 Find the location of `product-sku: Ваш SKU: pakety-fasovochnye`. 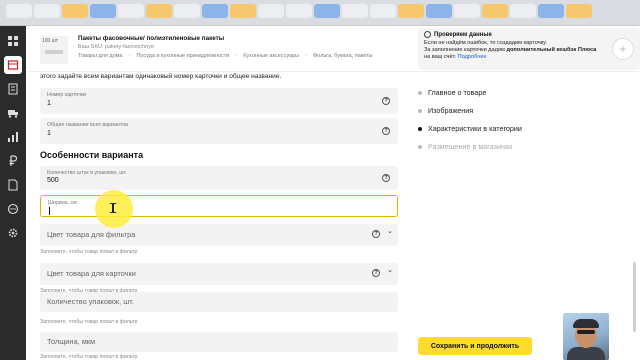

product-sku: Ваш SKU: pakety-fasovochnye is located at coordinates (116, 47).